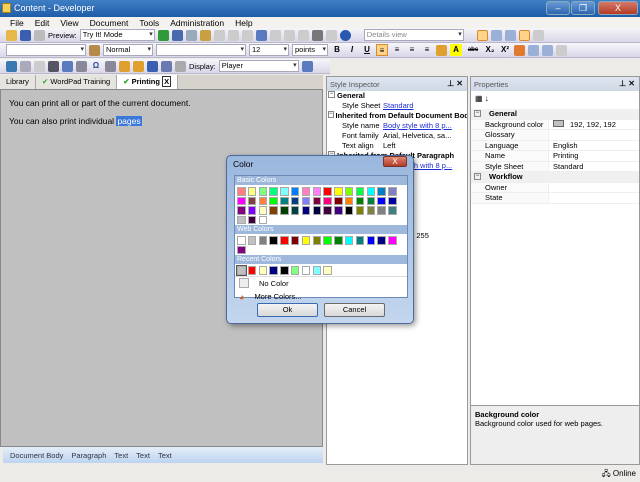 Image resolution: width=640 pixels, height=482 pixels. What do you see at coordinates (533, 50) in the screenshot?
I see `numbered-list-icon` at bounding box center [533, 50].